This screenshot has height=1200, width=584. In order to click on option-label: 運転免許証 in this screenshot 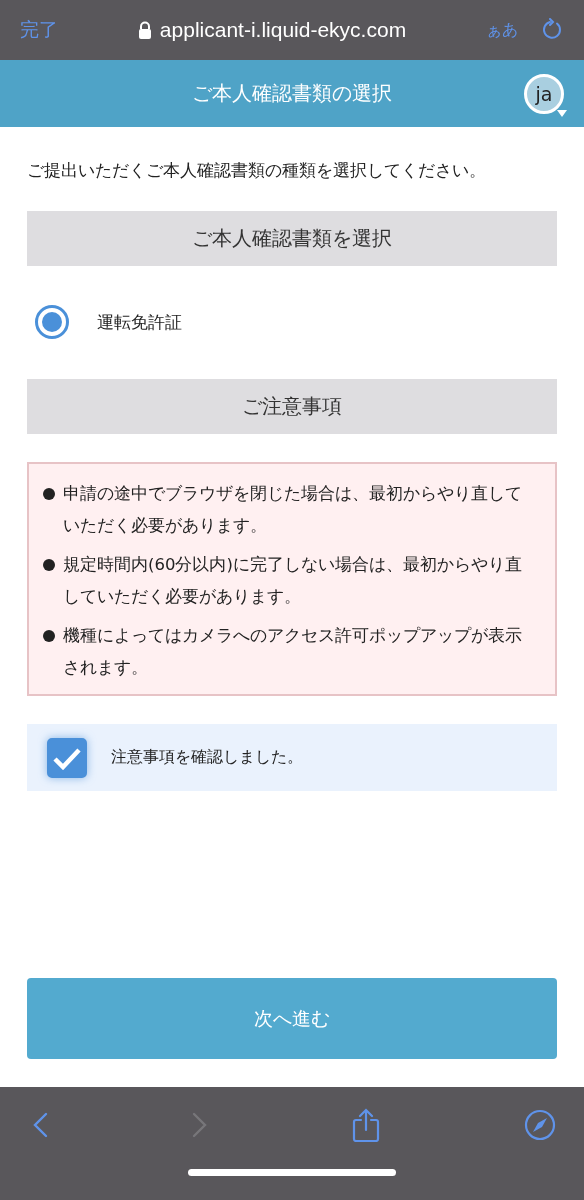, I will do `click(139, 322)`.